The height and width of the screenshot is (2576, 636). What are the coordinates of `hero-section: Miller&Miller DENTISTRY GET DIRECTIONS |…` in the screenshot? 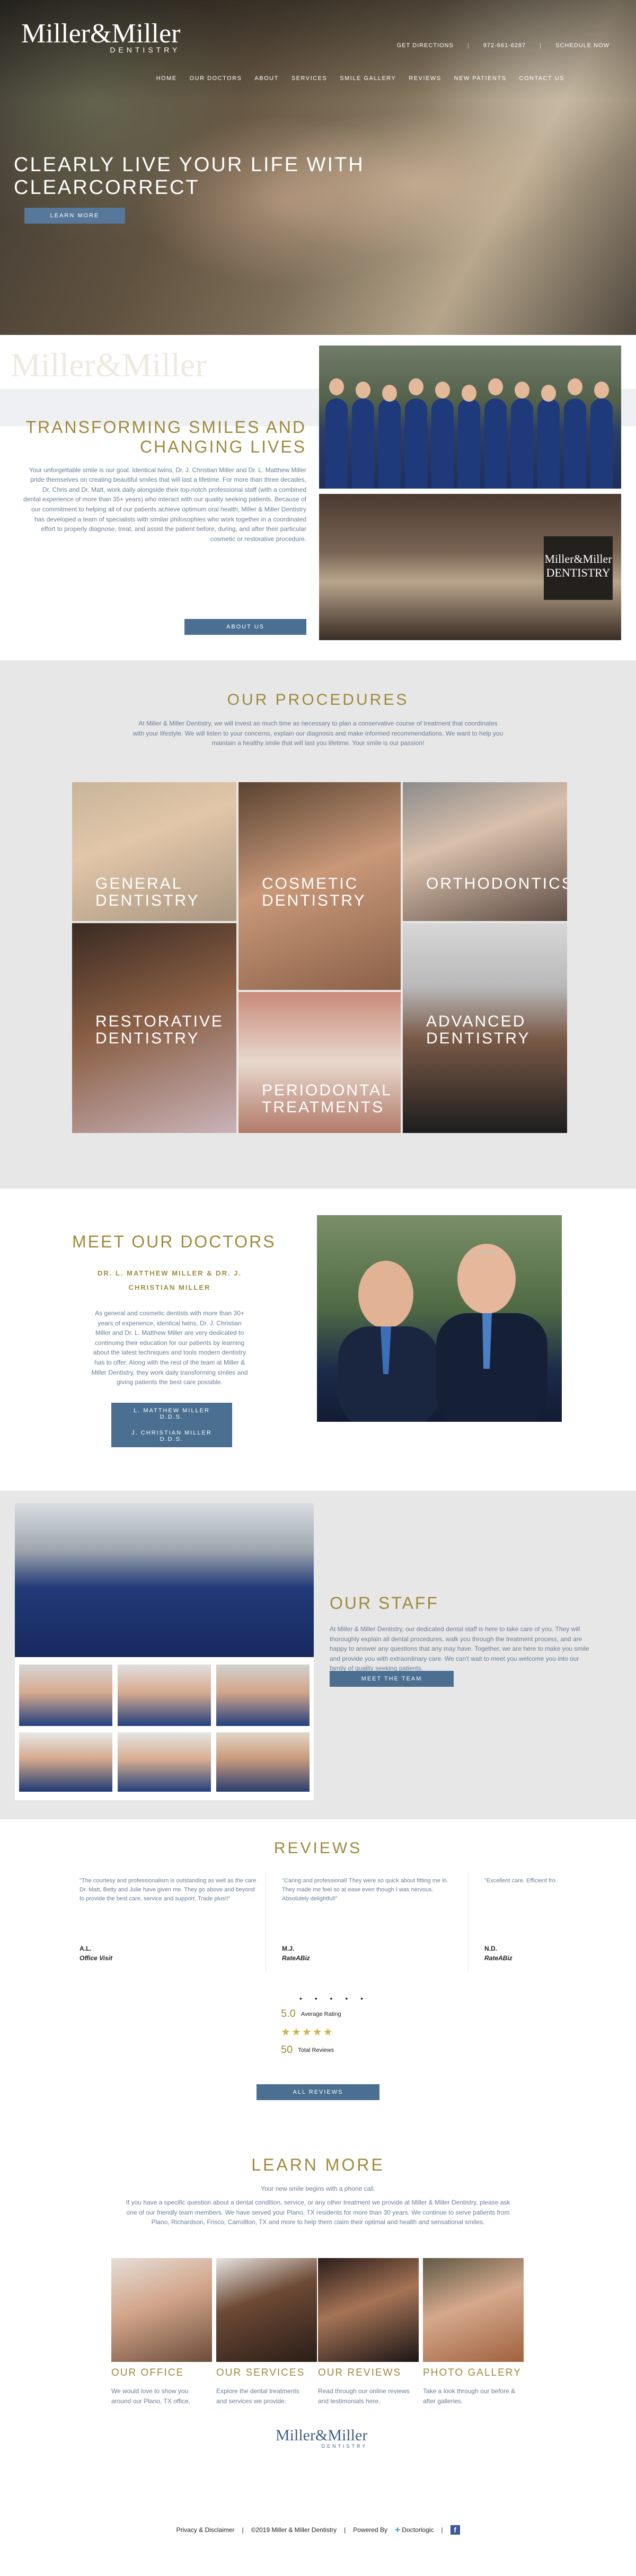 It's located at (318, 167).